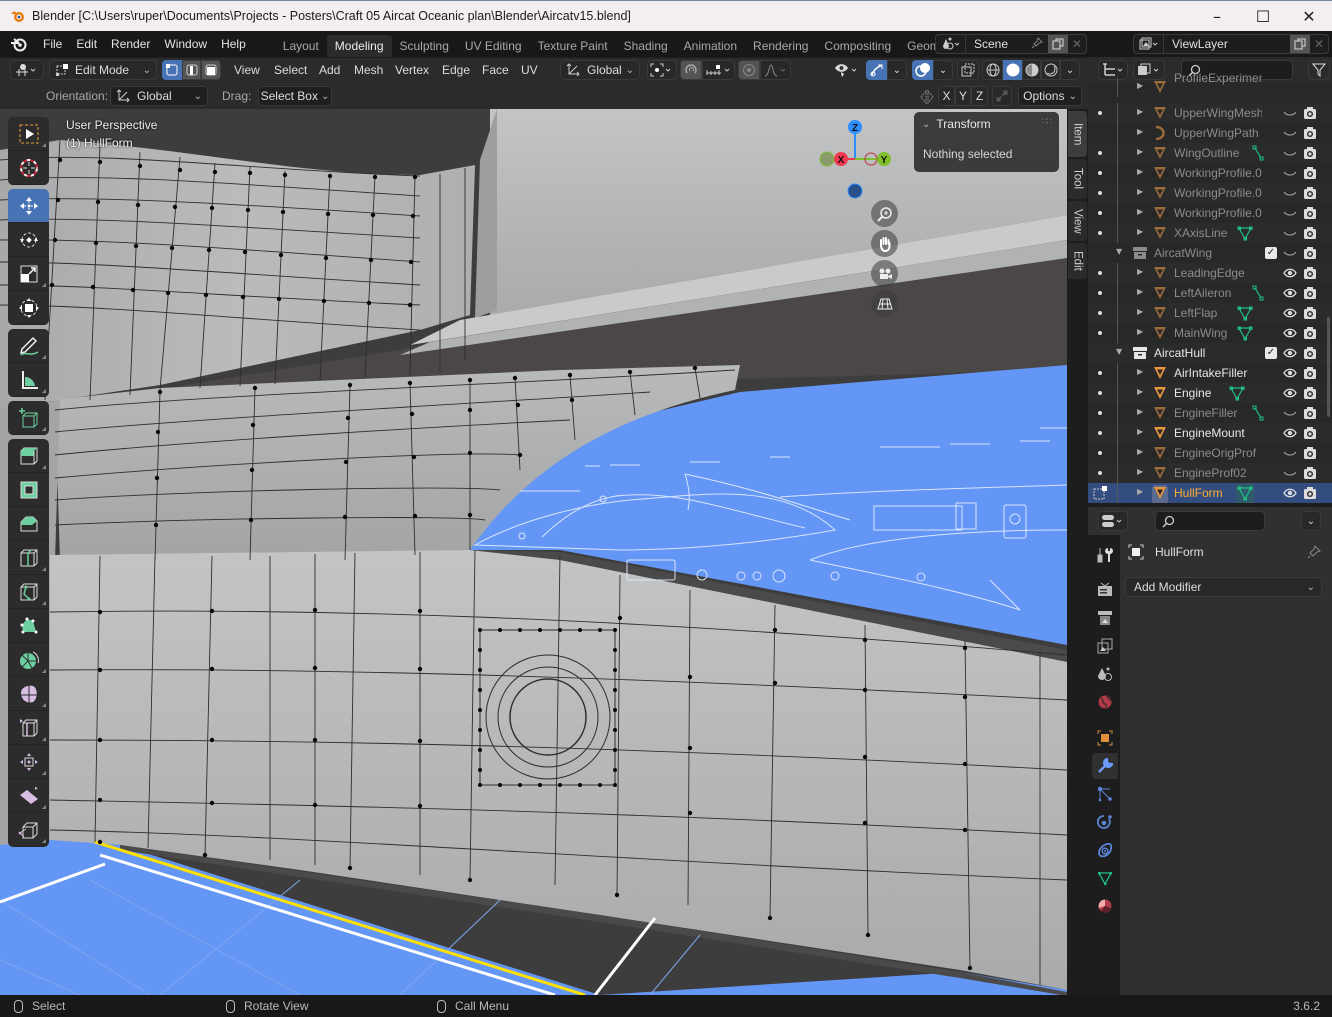  Describe the element at coordinates (1258, 294) in the screenshot. I see `edge-data-icon` at that location.